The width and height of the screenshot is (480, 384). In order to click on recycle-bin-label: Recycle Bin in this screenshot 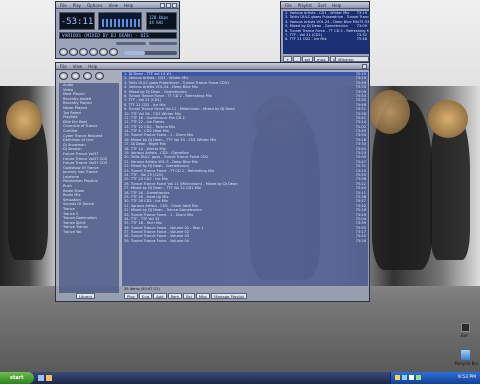, I will do `click(467, 363)`.